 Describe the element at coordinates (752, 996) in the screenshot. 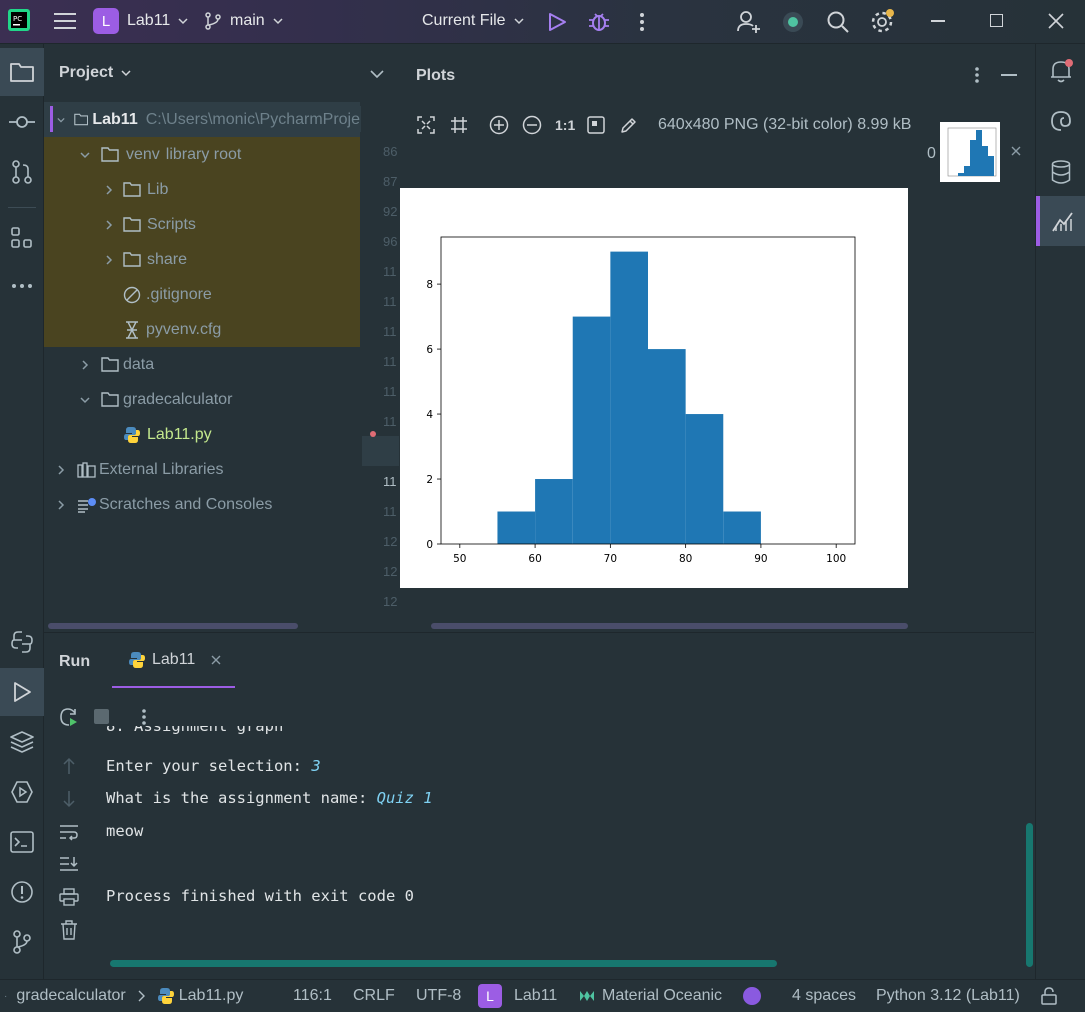

I see `ai-status-icon` at that location.